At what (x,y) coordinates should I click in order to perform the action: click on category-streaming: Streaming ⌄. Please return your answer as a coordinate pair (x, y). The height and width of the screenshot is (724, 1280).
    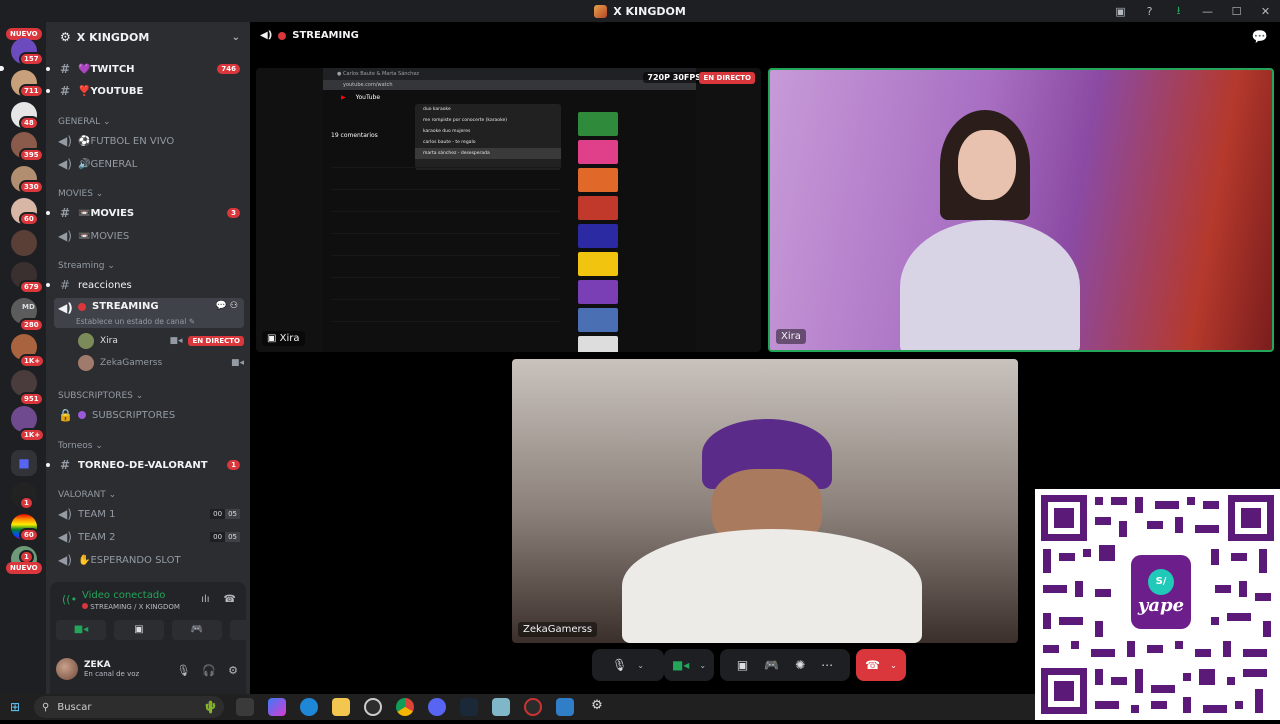
    Looking at the image, I should click on (86, 266).